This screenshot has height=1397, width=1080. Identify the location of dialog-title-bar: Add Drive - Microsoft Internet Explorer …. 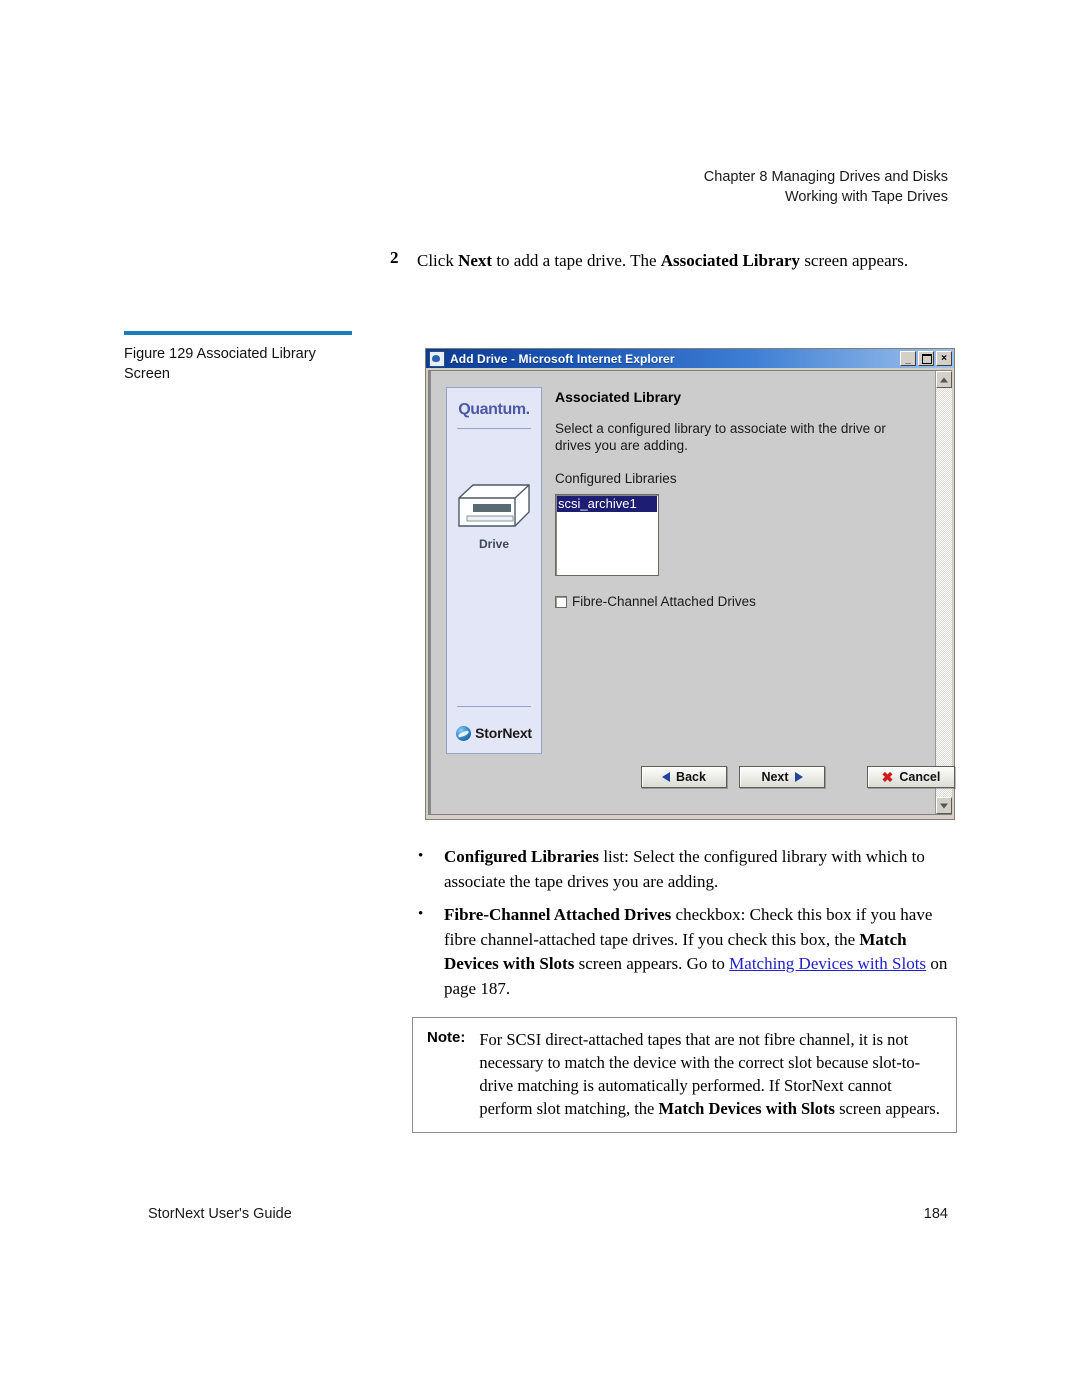
(690, 358).